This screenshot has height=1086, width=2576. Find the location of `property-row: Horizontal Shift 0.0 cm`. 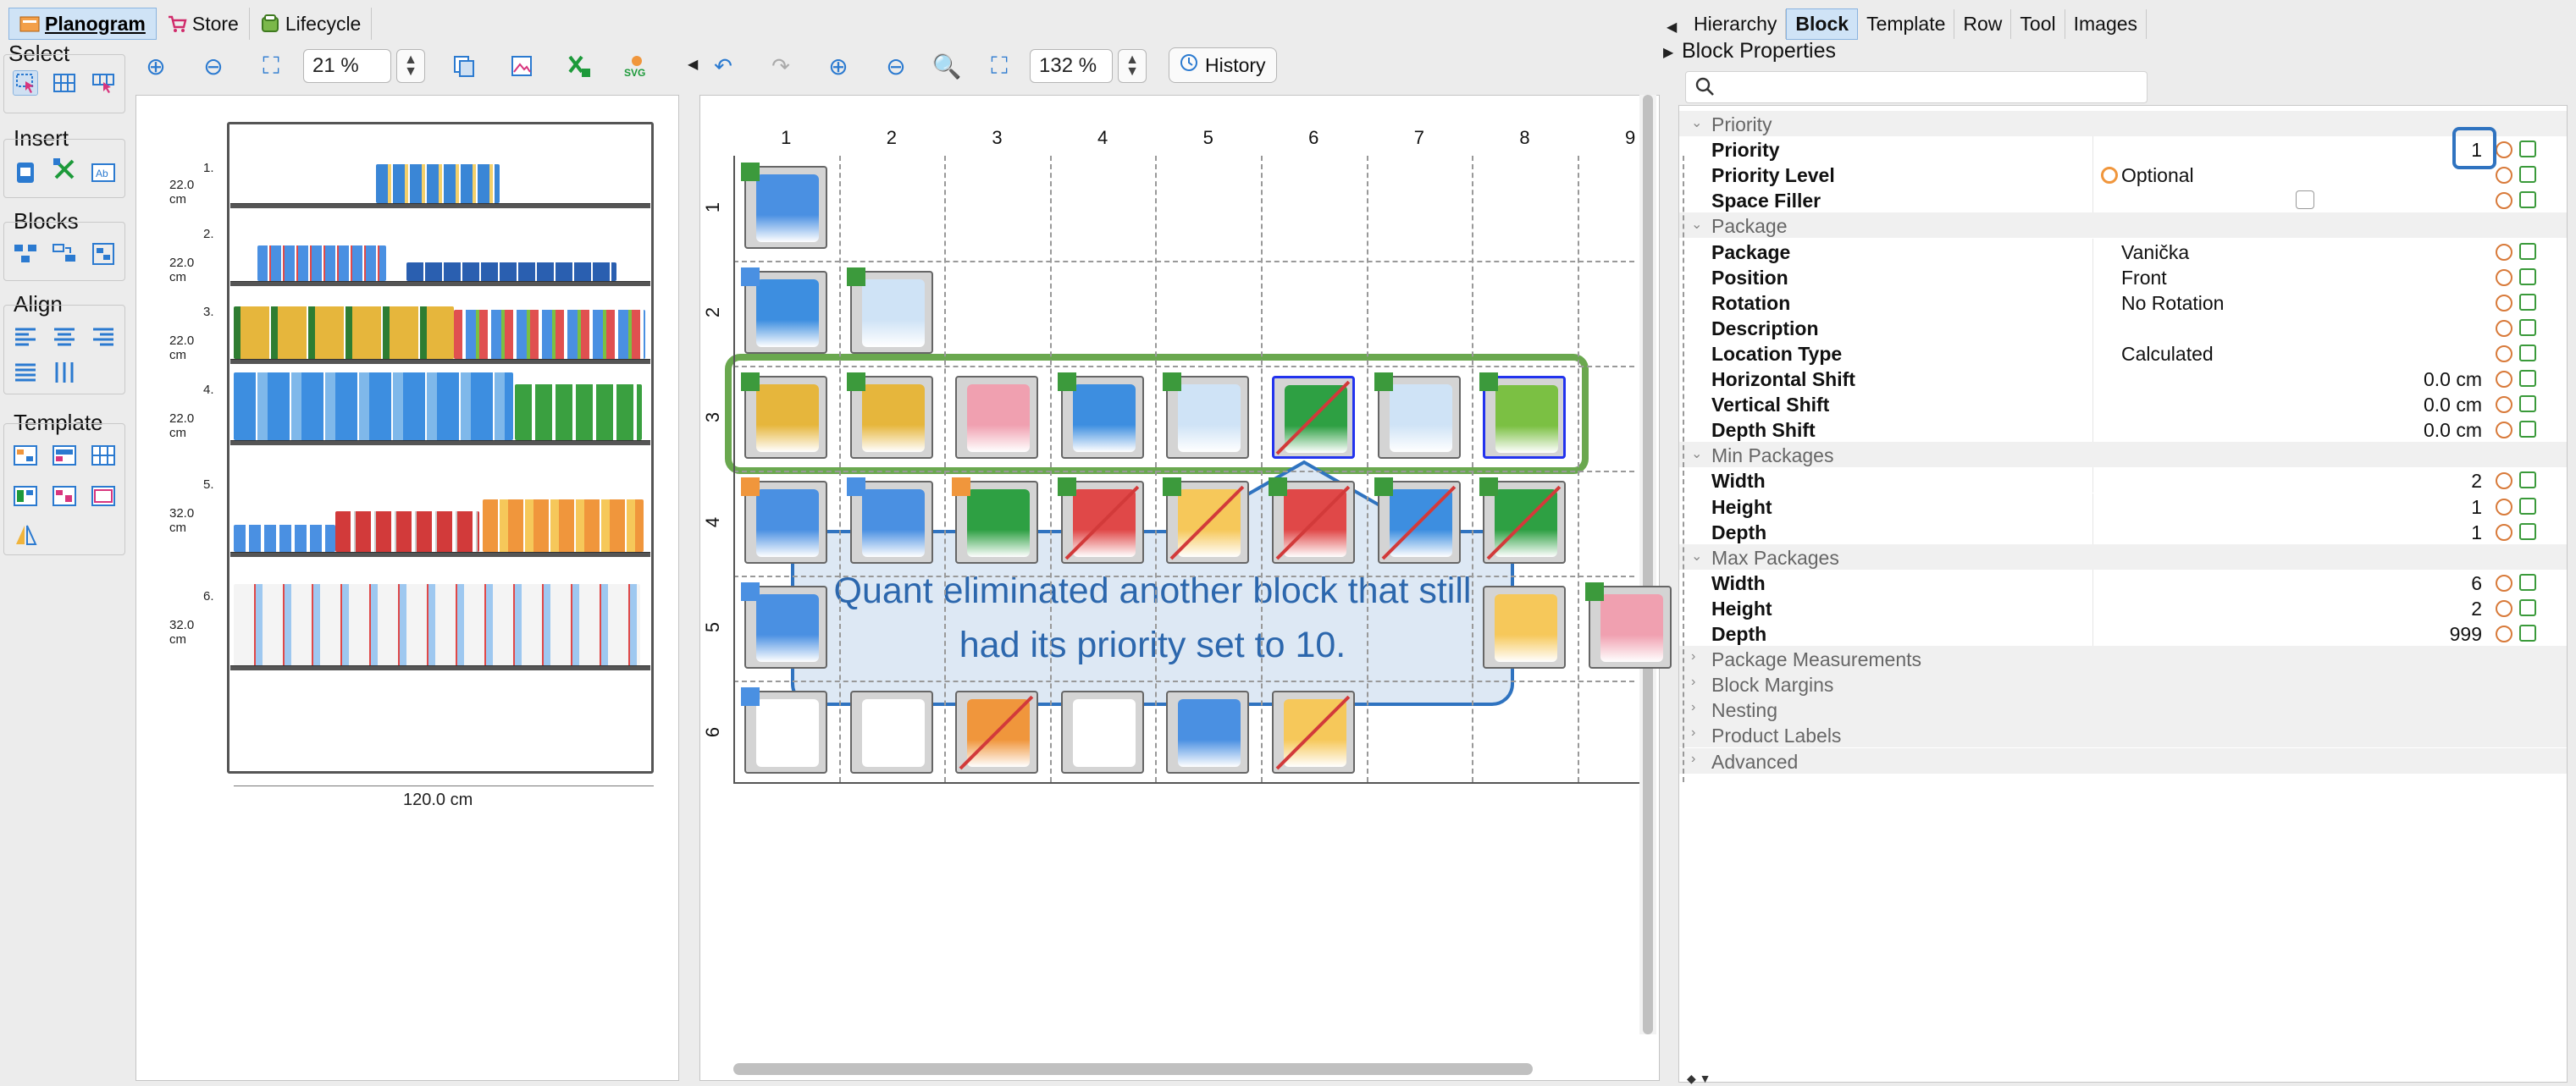

property-row: Horizontal Shift 0.0 cm is located at coordinates (2123, 378).